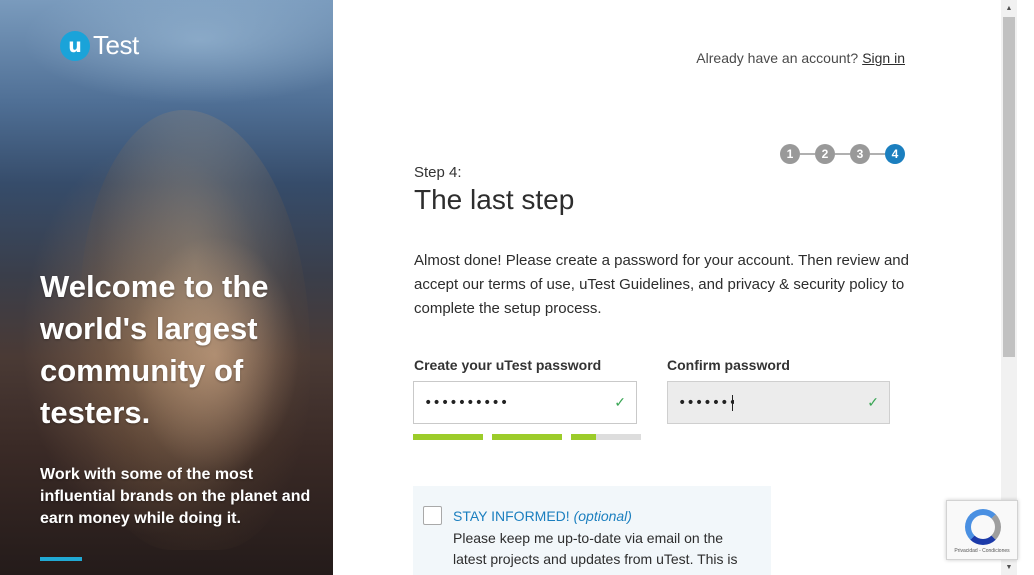 This screenshot has width=1034, height=575. Describe the element at coordinates (778, 402) in the screenshot. I see `confirm-password-field: ✓` at that location.